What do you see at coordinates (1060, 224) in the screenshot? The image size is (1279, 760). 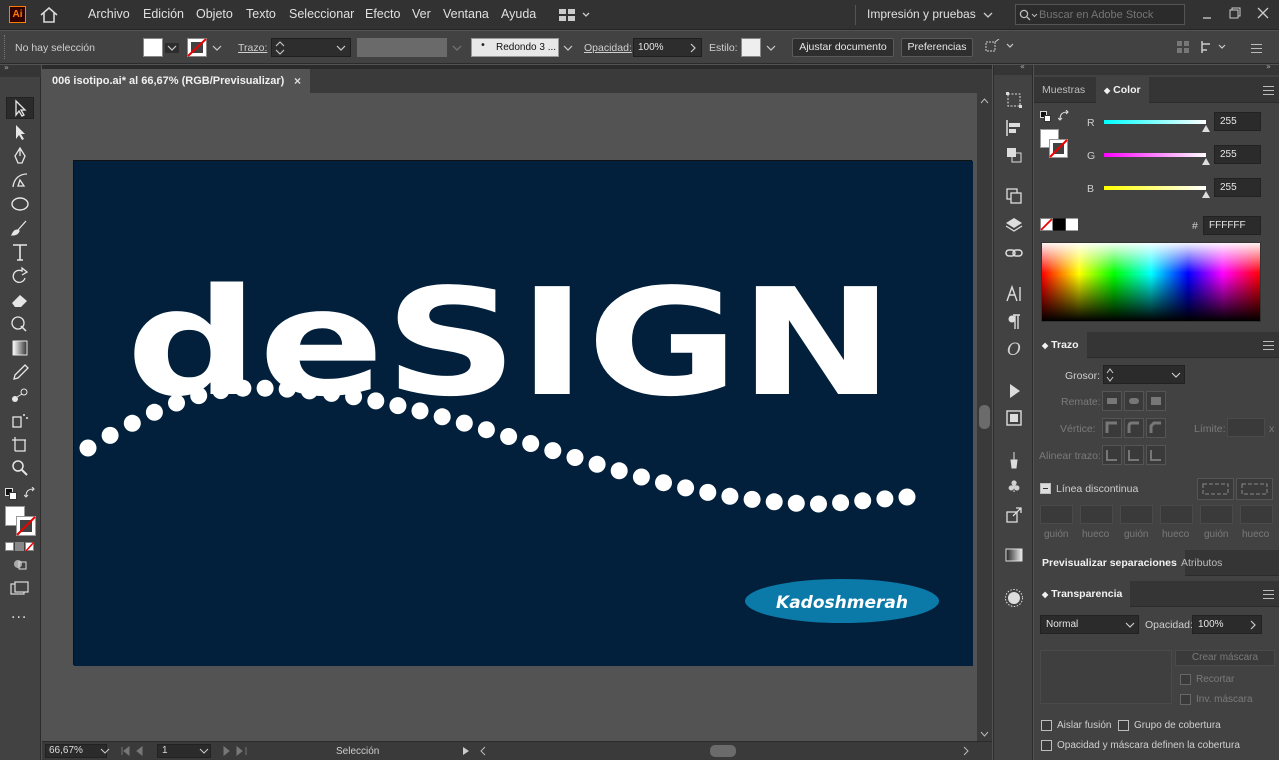 I see `none-black-white-swatches` at bounding box center [1060, 224].